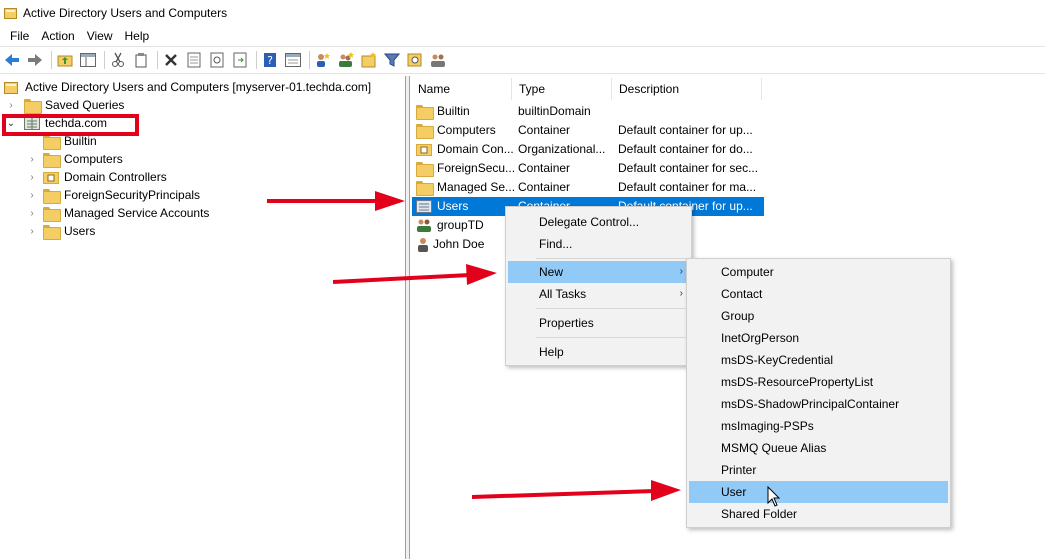 Image resolution: width=1045 pixels, height=559 pixels. I want to click on title-bar: Active Directory Users and Computers, so click(522, 13).